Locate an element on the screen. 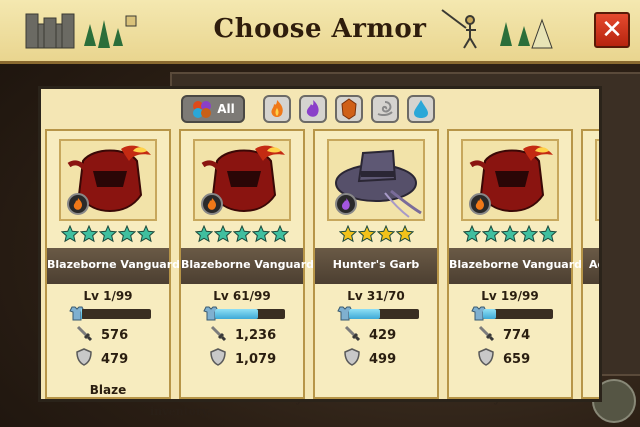  attack-stat: 1,236 is located at coordinates (242, 335).